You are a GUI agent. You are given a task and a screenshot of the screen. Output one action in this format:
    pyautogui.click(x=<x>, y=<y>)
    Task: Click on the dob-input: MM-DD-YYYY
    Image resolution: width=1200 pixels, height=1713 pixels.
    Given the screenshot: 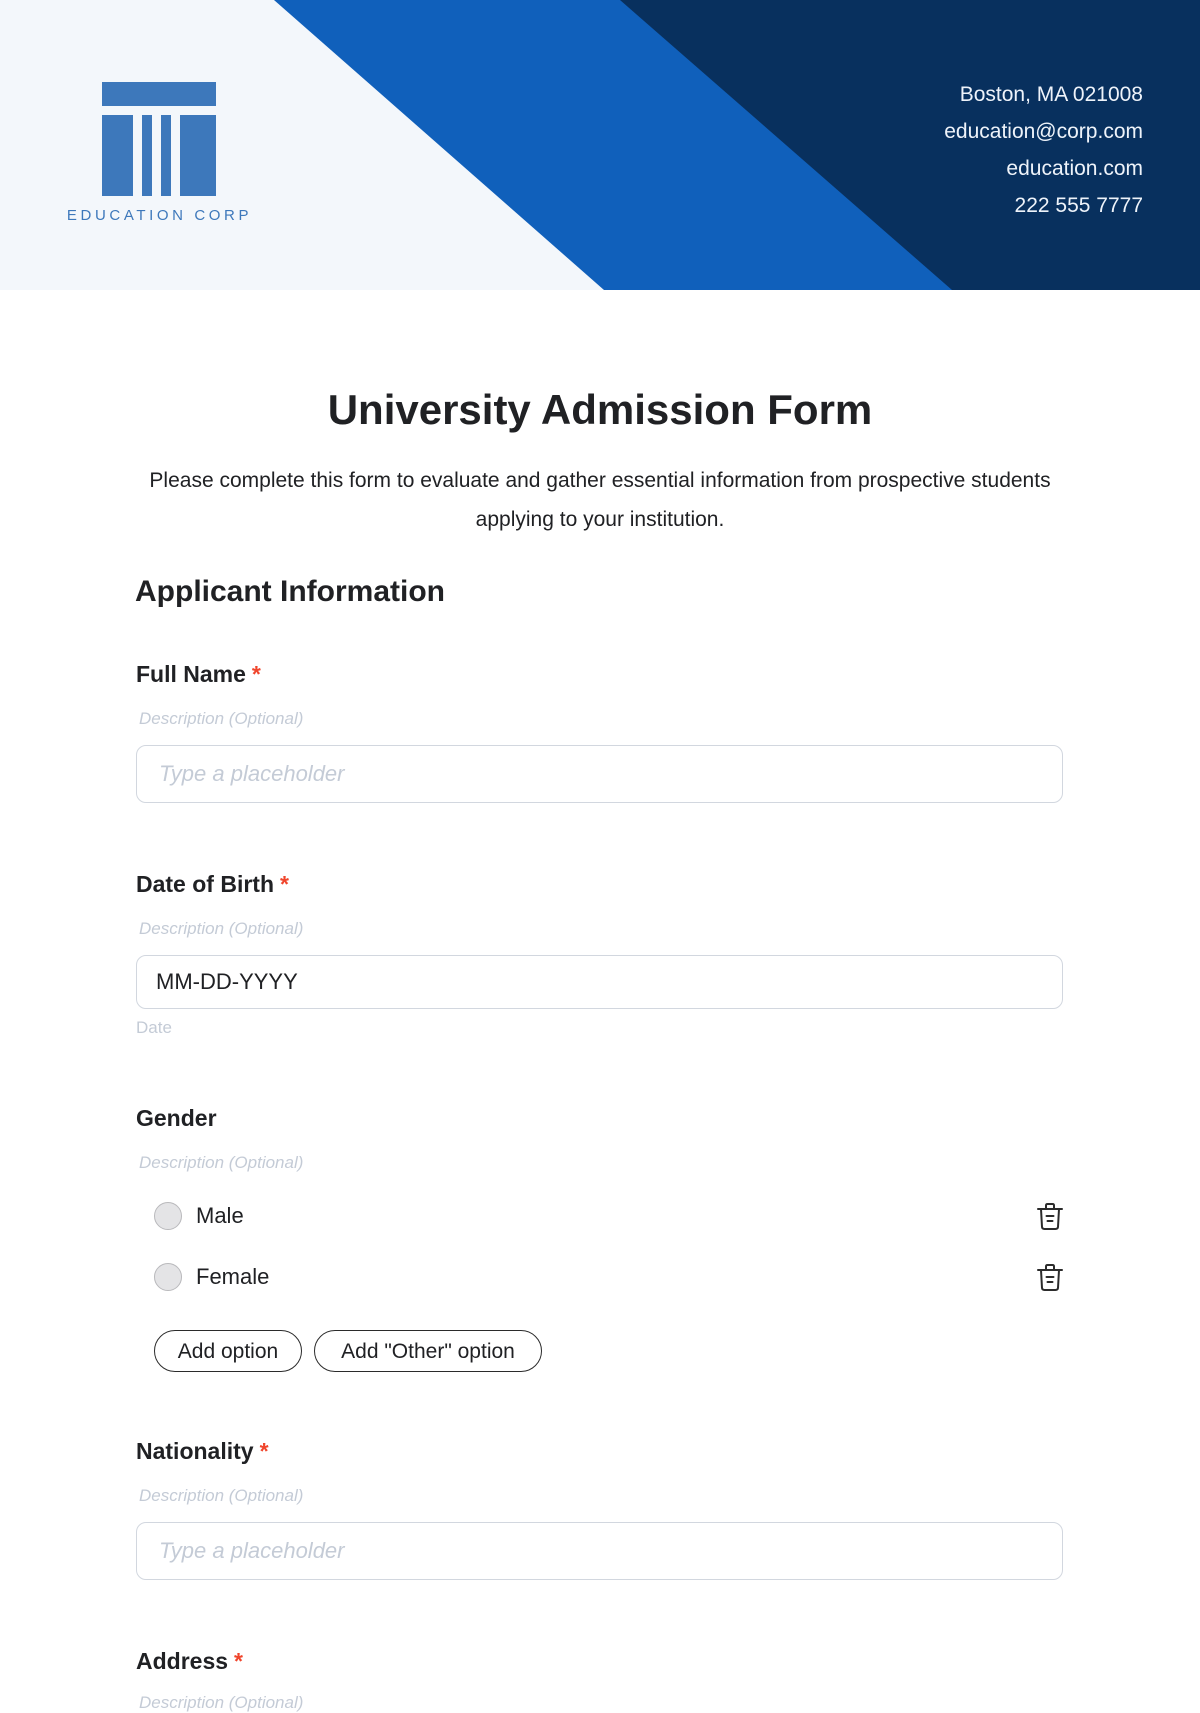 What is the action you would take?
    pyautogui.click(x=599, y=982)
    